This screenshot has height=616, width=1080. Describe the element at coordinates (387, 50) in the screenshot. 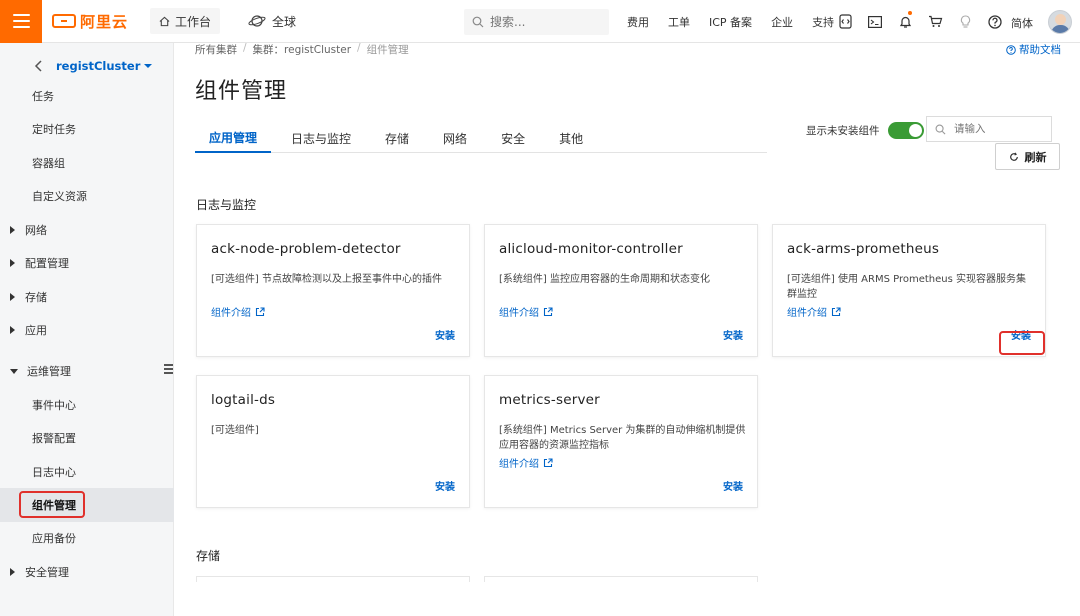

I see `breadcrumb-current: 组件管理` at that location.